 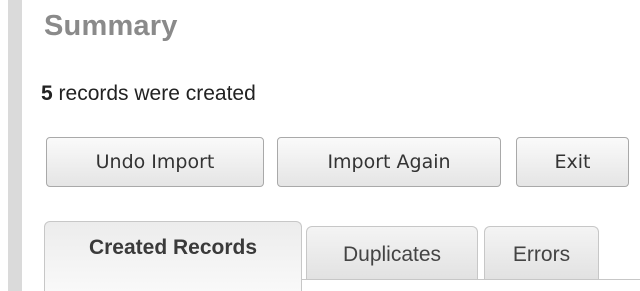 What do you see at coordinates (15, 145) in the screenshot?
I see `left-border-rule` at bounding box center [15, 145].